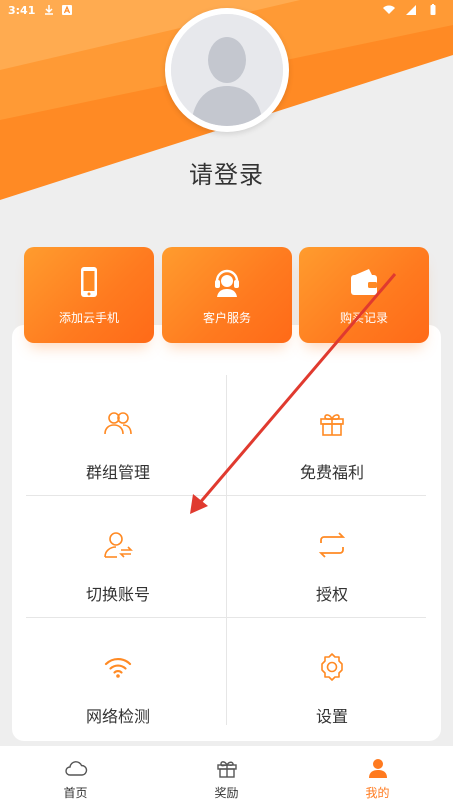 The width and height of the screenshot is (453, 805). Describe the element at coordinates (332, 443) in the screenshot. I see `free-benefits-item: 免费福利` at that location.